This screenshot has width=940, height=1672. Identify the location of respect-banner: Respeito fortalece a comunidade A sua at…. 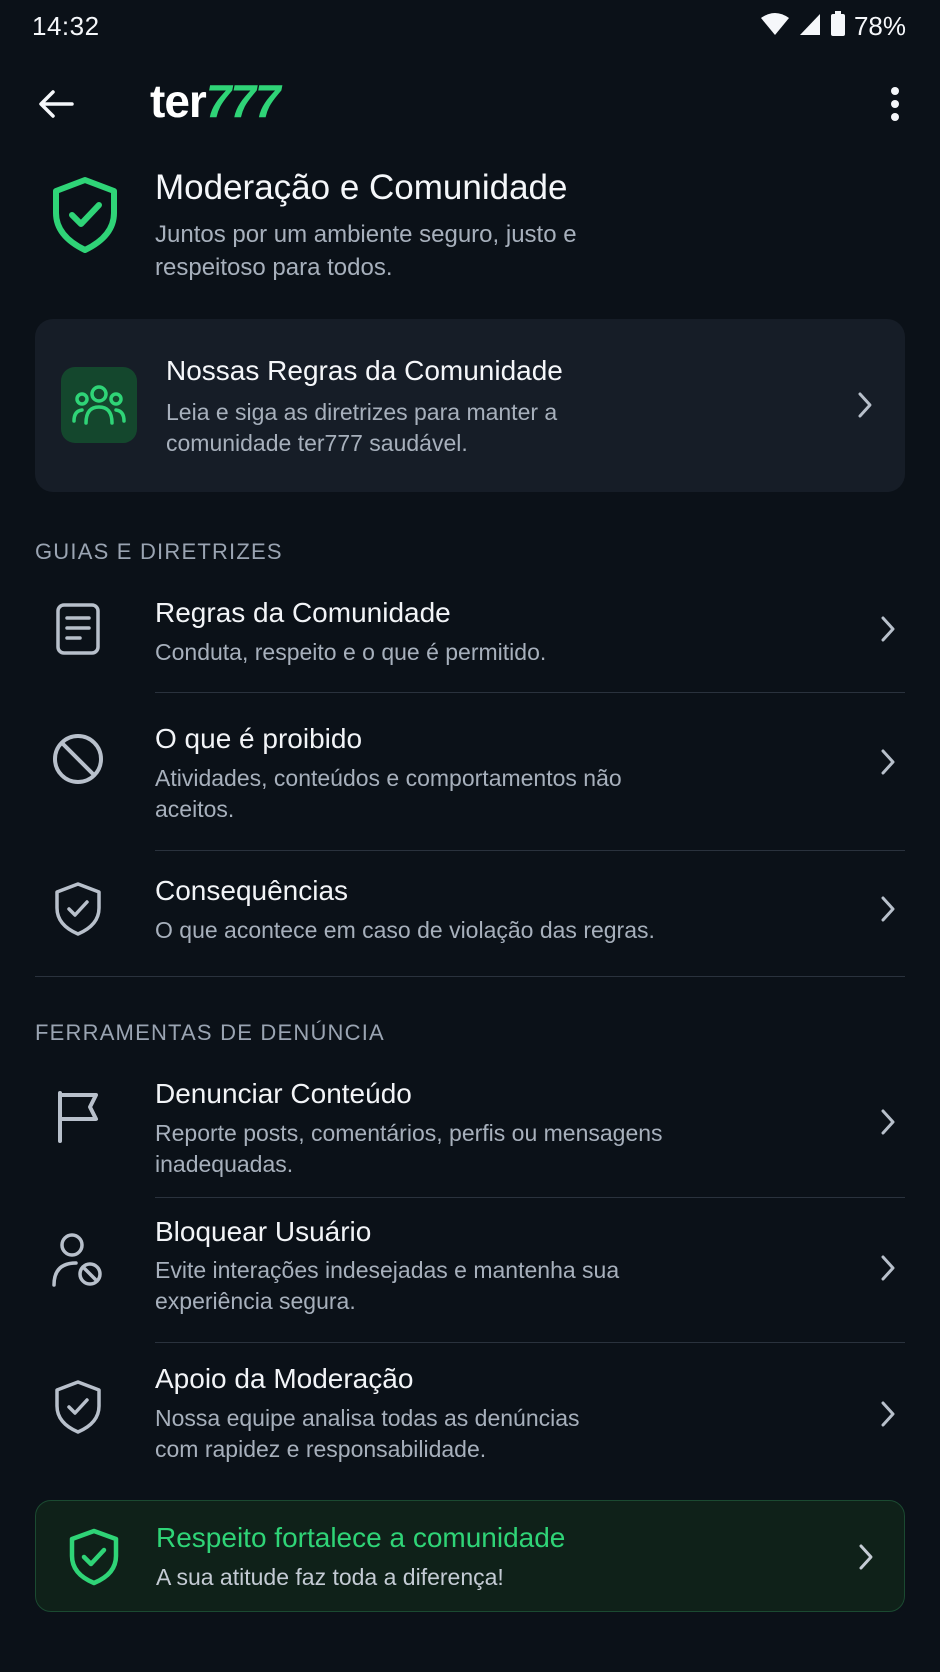
(470, 1556).